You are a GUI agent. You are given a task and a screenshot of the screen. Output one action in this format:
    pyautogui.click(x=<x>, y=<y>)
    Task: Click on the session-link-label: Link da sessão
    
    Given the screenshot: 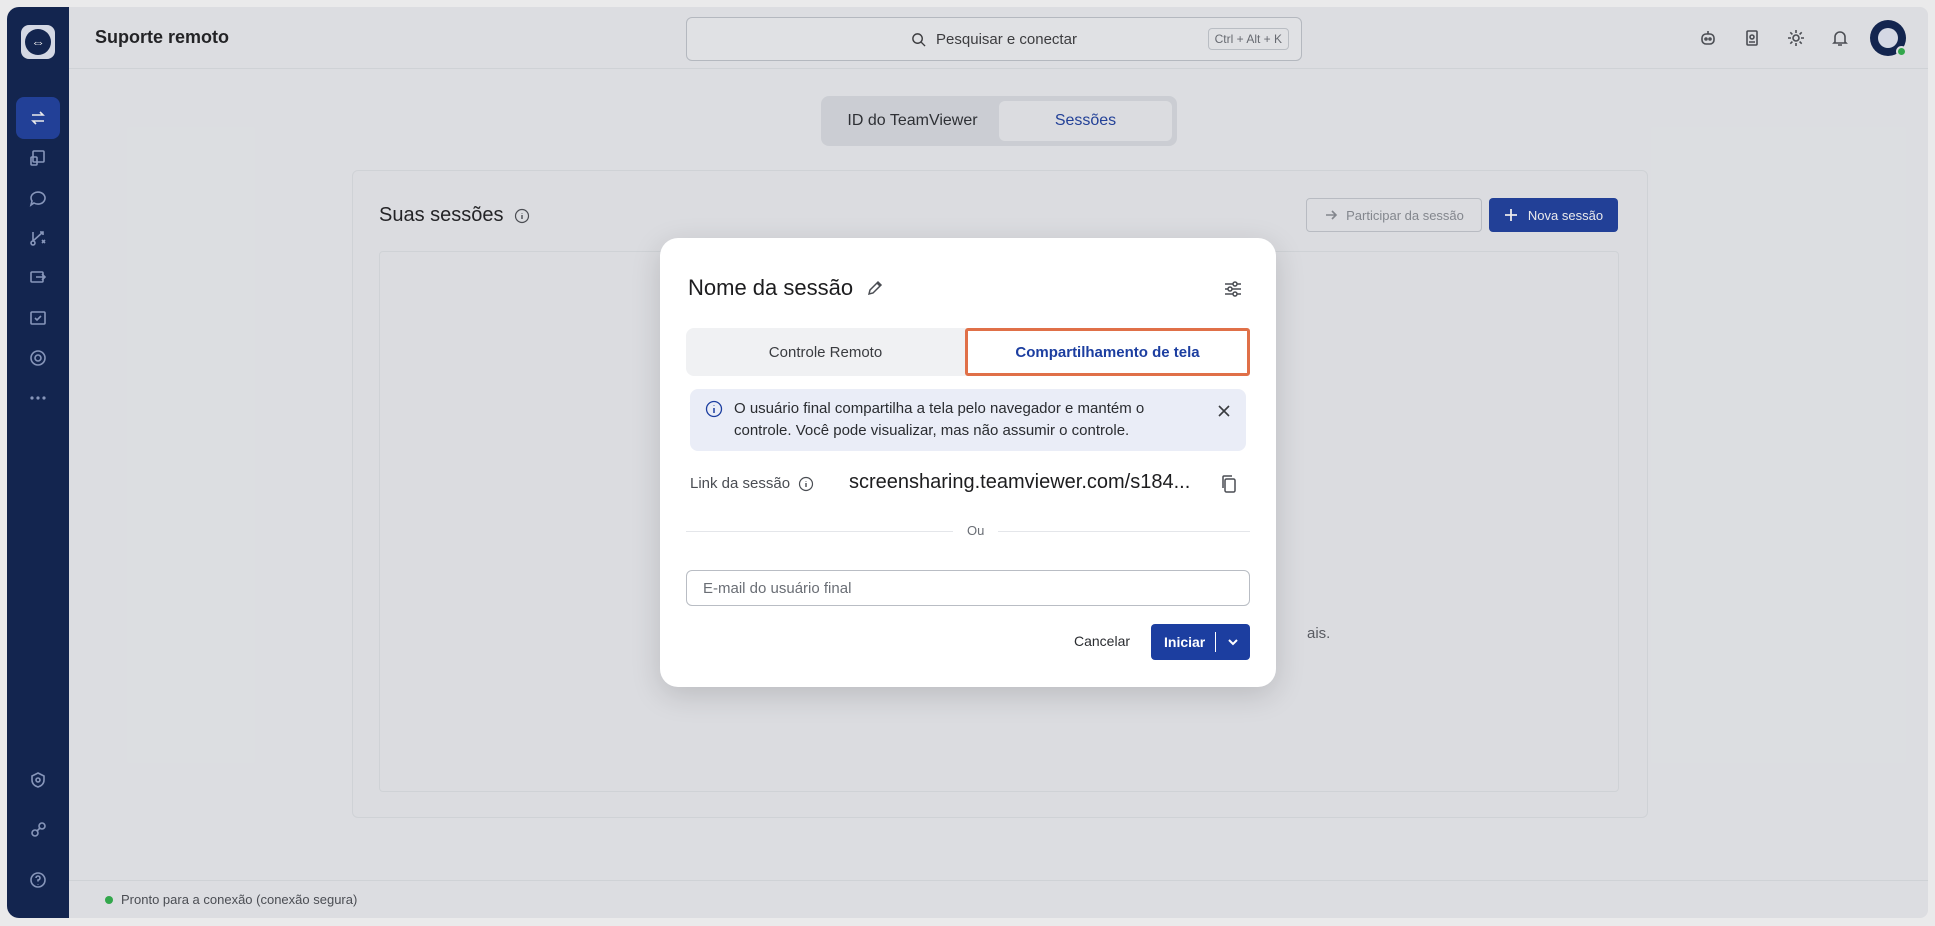 What is the action you would take?
    pyautogui.click(x=752, y=483)
    